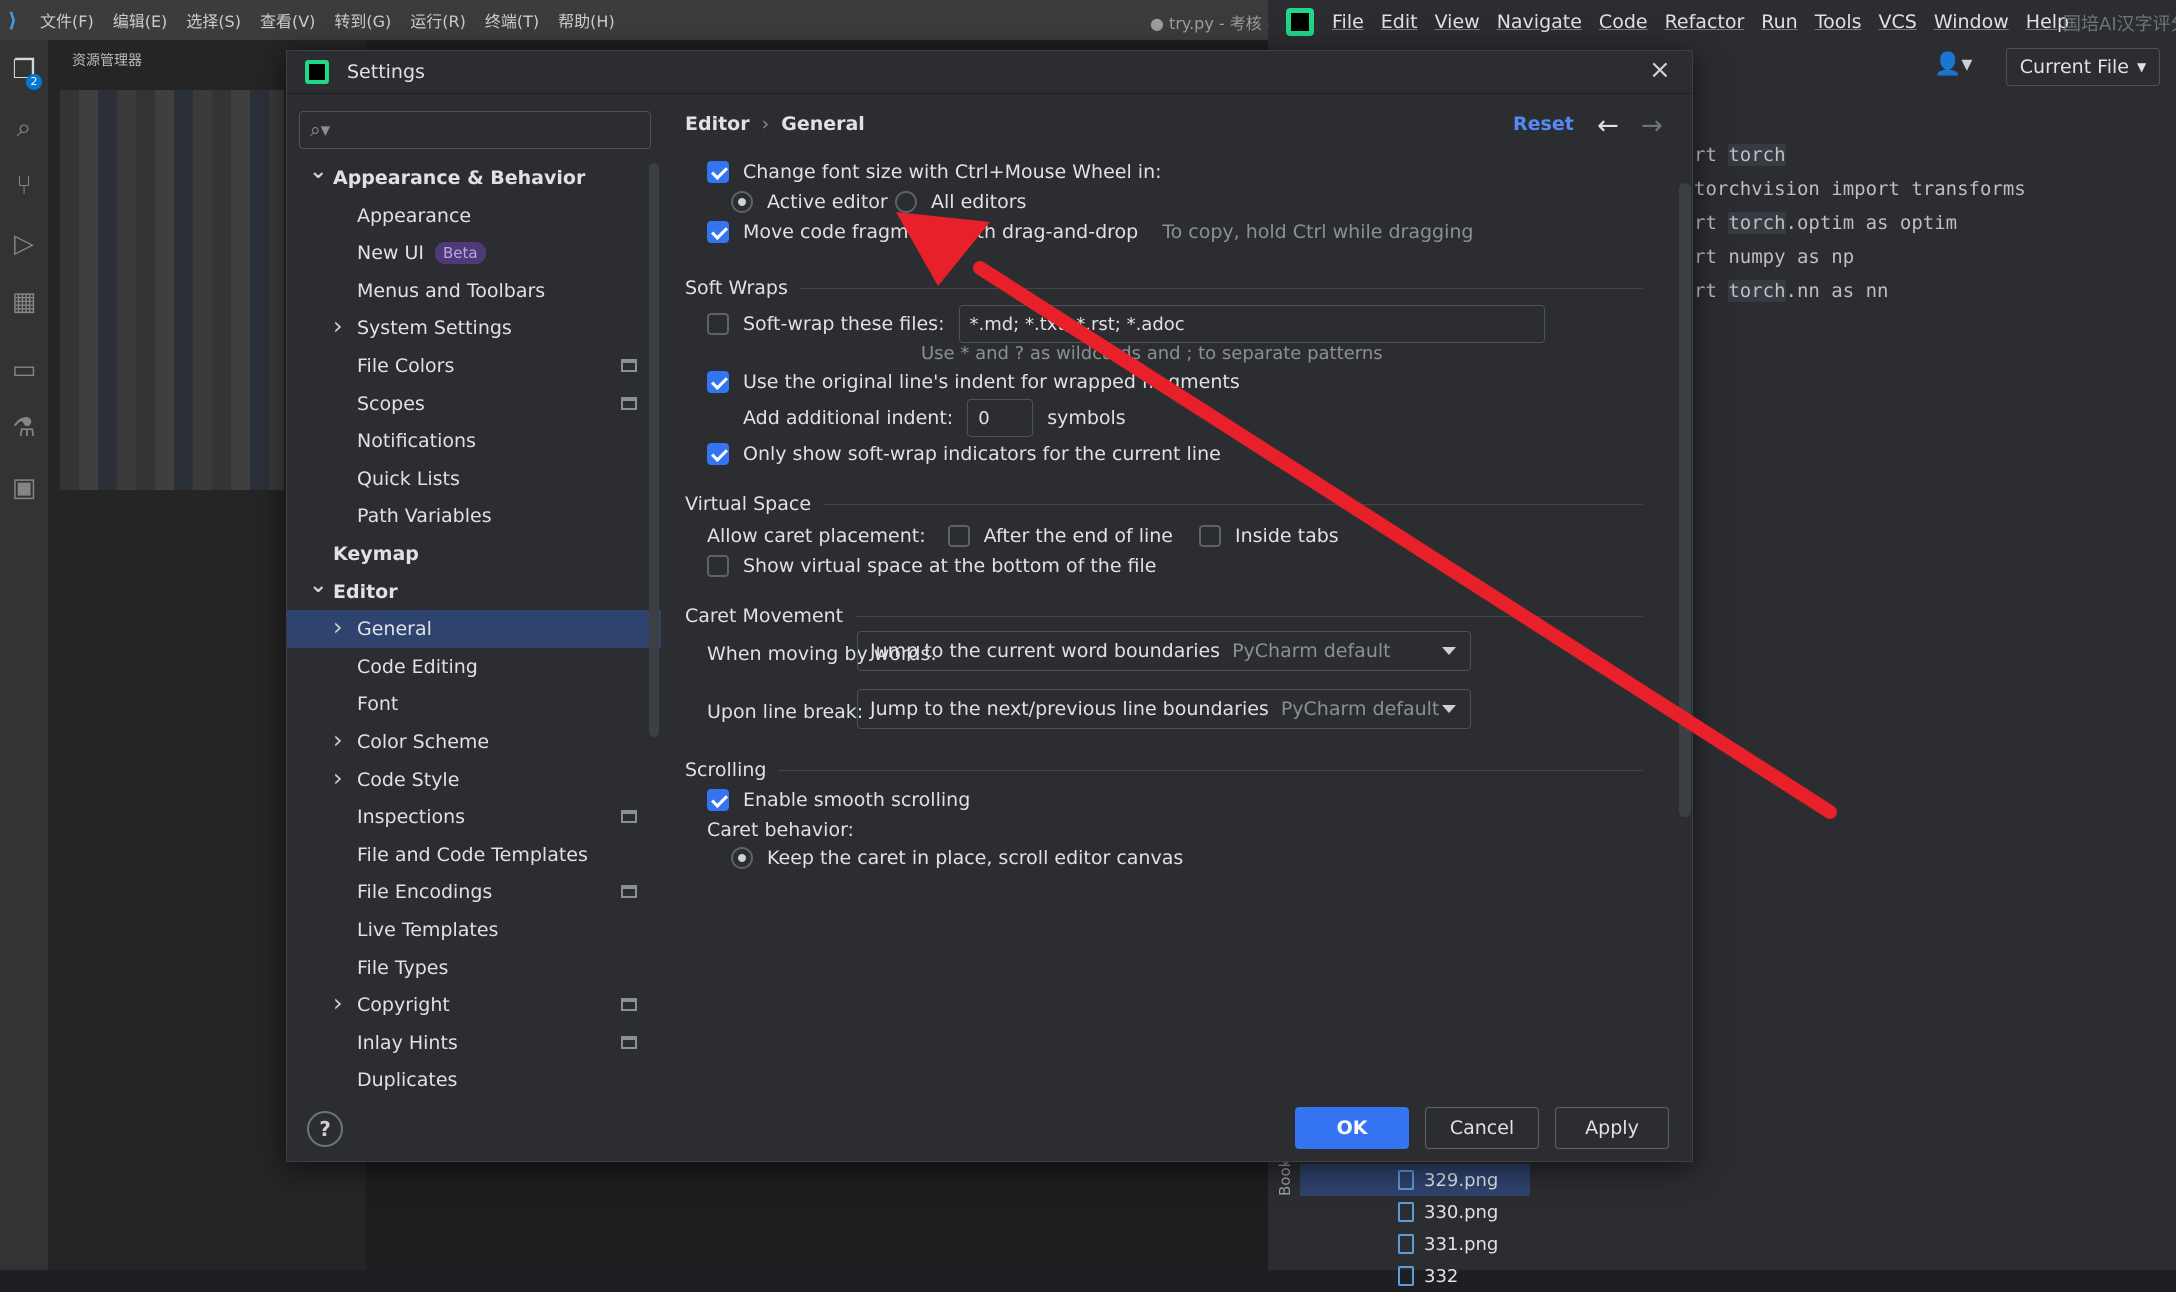 The image size is (2176, 1292). What do you see at coordinates (512, 21) in the screenshot?
I see `vscode-menu-item: 终端(T)` at bounding box center [512, 21].